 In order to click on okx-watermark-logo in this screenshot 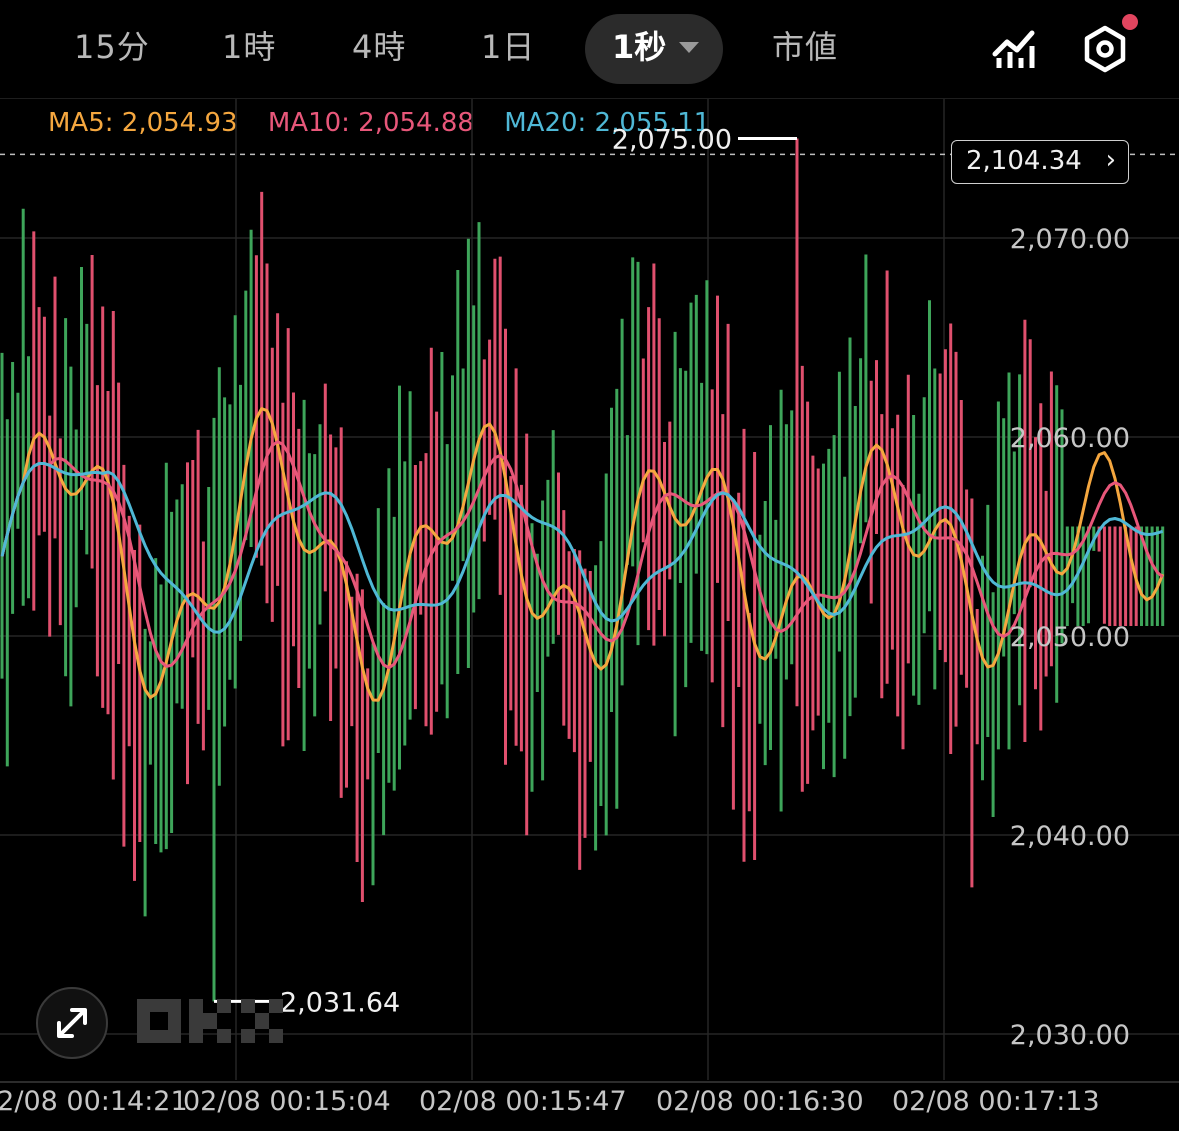, I will do `click(210, 1021)`.